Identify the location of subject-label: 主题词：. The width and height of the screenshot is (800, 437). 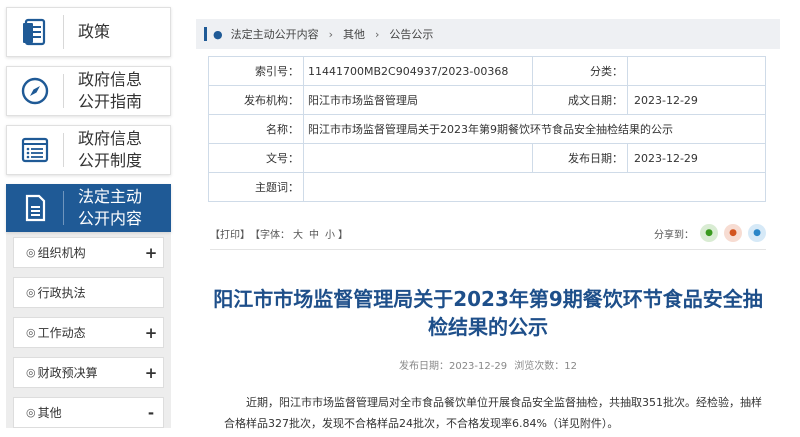
(256, 187).